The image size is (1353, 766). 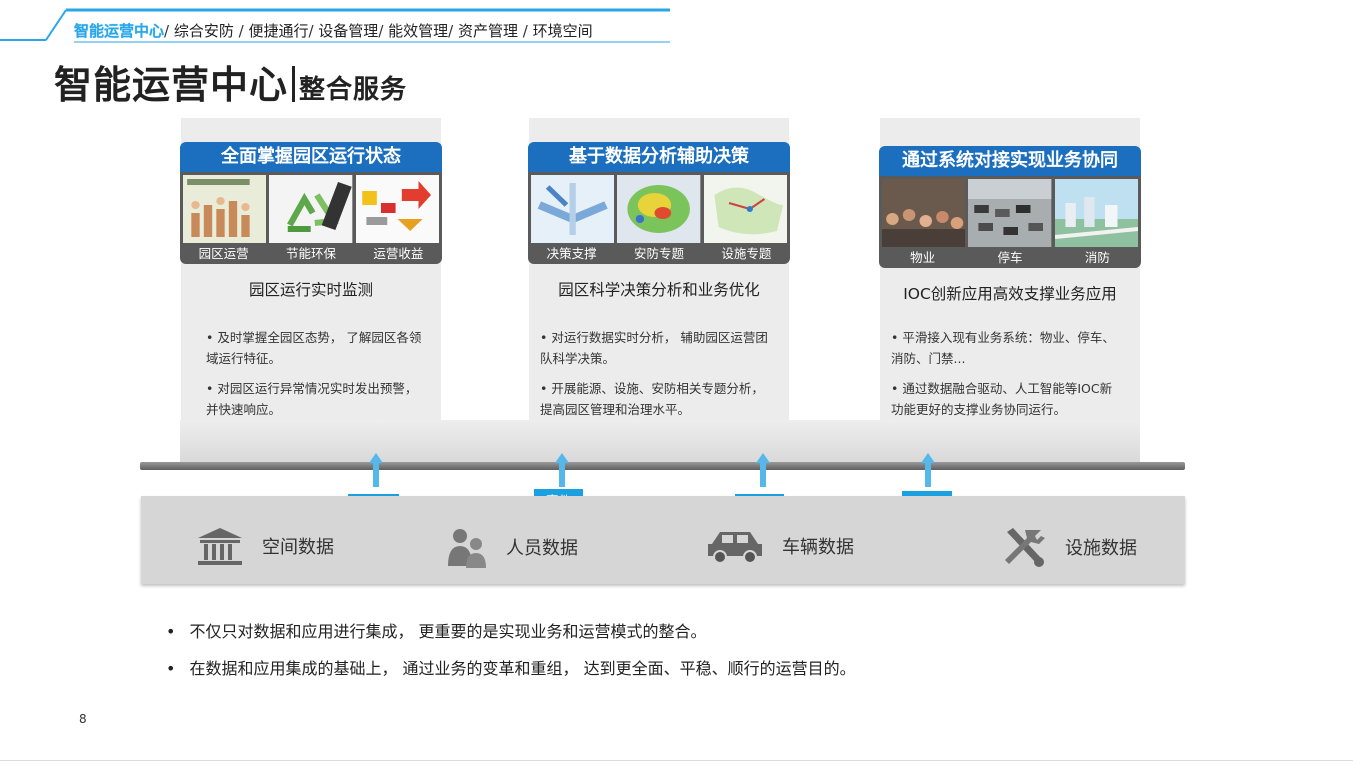 I want to click on tools-icon, so click(x=1025, y=547).